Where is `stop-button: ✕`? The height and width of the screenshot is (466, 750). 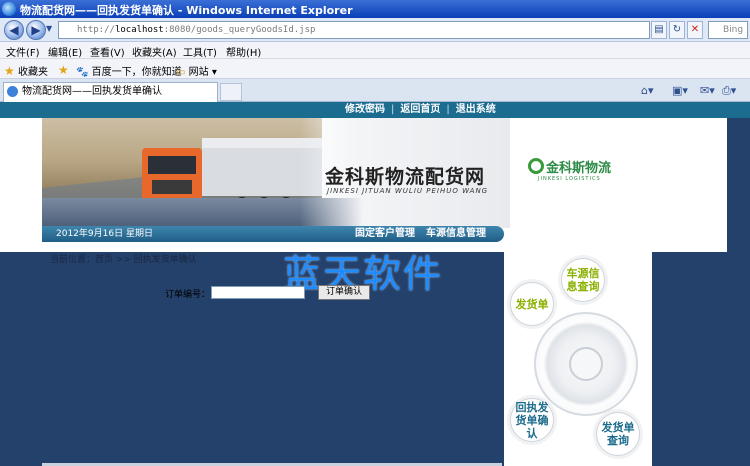
stop-button: ✕ is located at coordinates (695, 30).